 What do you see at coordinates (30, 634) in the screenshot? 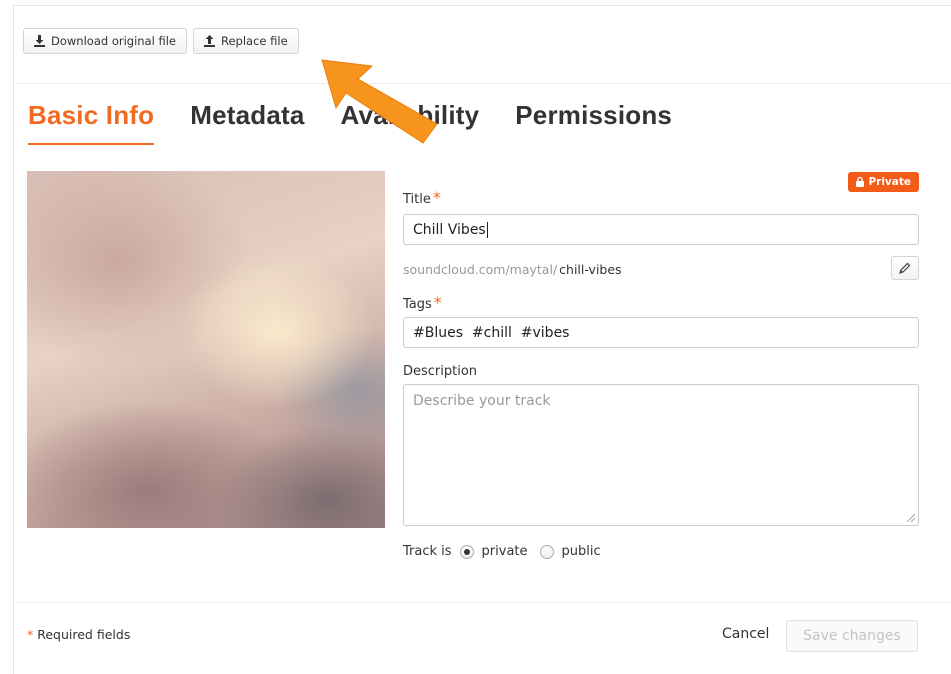
I see `required-note-mark: *` at bounding box center [30, 634].